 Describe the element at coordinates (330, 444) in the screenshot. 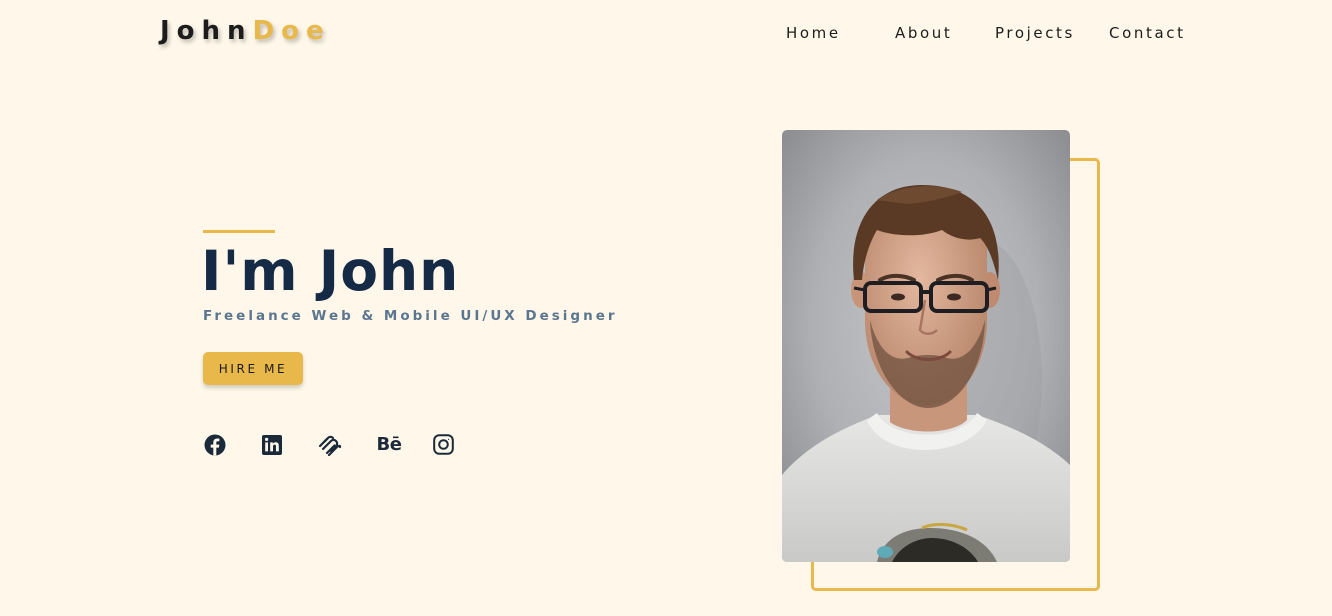

I see `squarespace-icon` at that location.